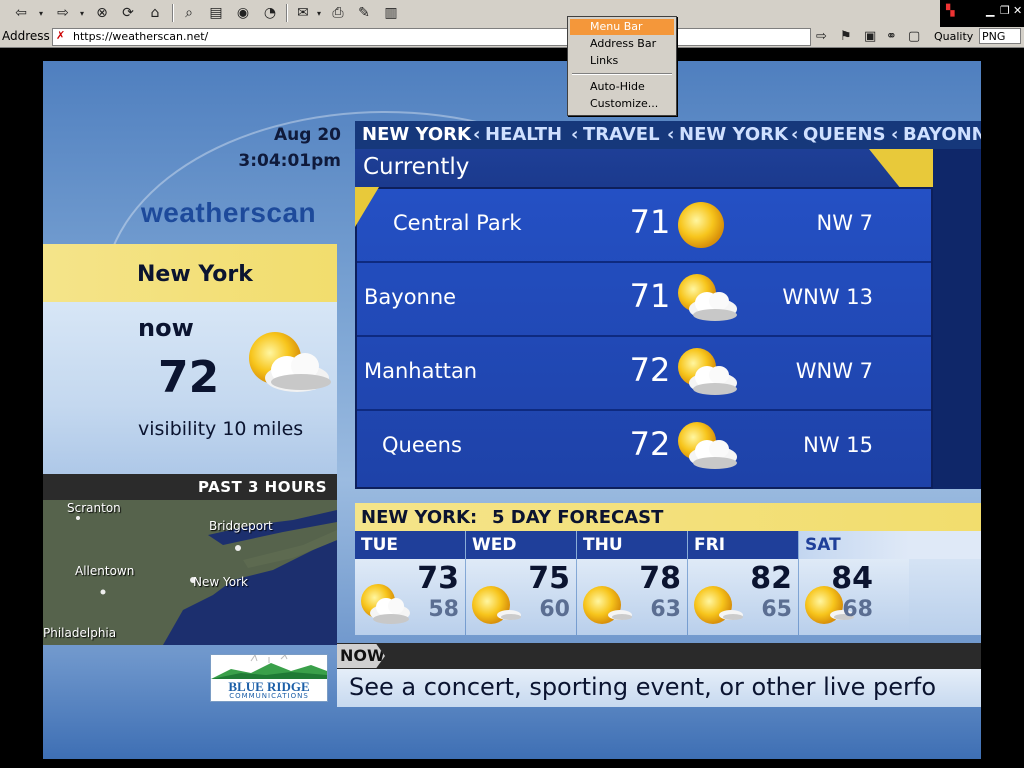  What do you see at coordinates (63, 13) in the screenshot?
I see `forward-arrow-icon: ⇨` at bounding box center [63, 13].